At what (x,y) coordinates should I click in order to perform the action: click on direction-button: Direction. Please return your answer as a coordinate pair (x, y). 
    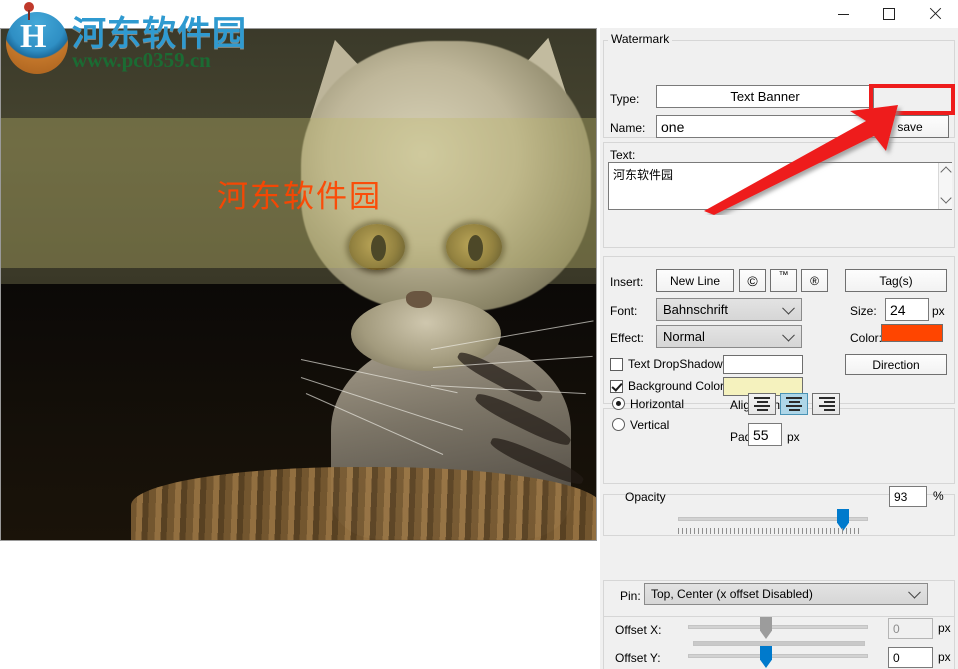
    Looking at the image, I should click on (896, 364).